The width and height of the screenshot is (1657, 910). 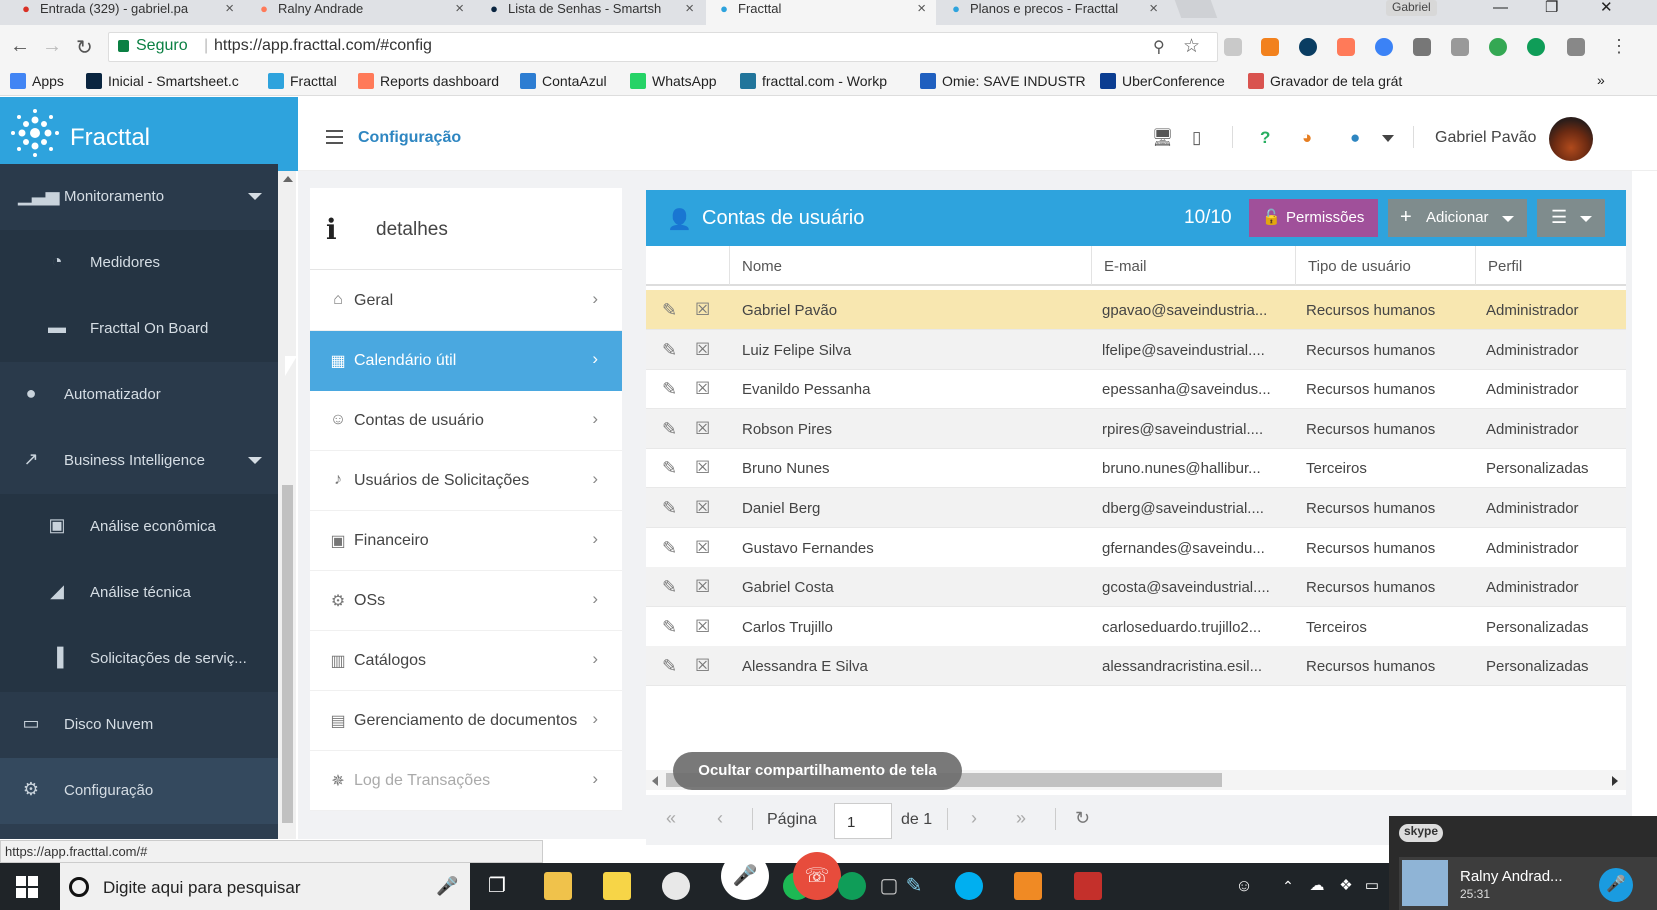 I want to click on column-header-profile: Perfil, so click(x=1551, y=266).